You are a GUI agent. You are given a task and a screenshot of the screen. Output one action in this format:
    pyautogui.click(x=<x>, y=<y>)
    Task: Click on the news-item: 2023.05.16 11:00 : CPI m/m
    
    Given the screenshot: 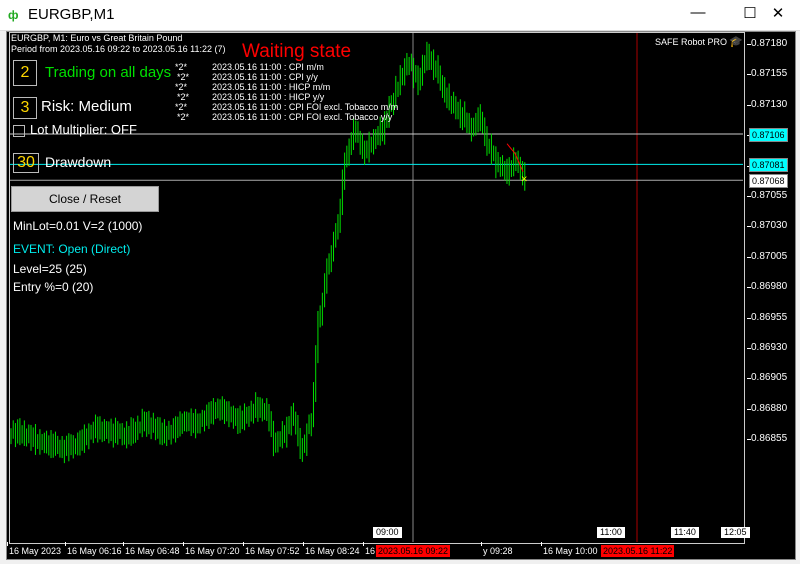 What is the action you would take?
    pyautogui.click(x=268, y=67)
    